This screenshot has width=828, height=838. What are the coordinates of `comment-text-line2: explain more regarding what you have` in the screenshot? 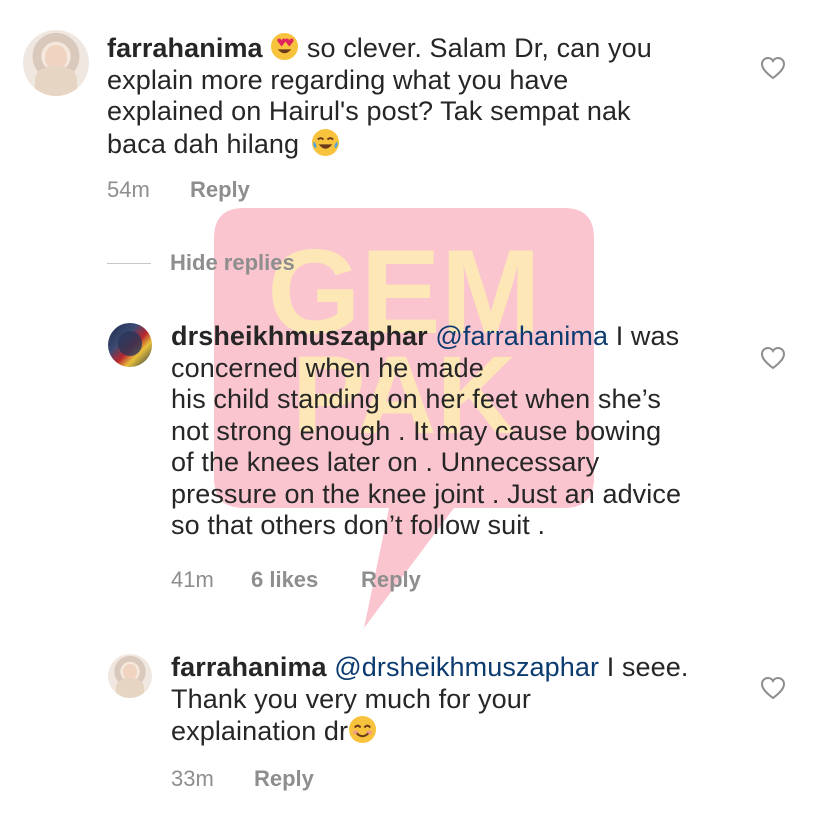 It's located at (338, 79).